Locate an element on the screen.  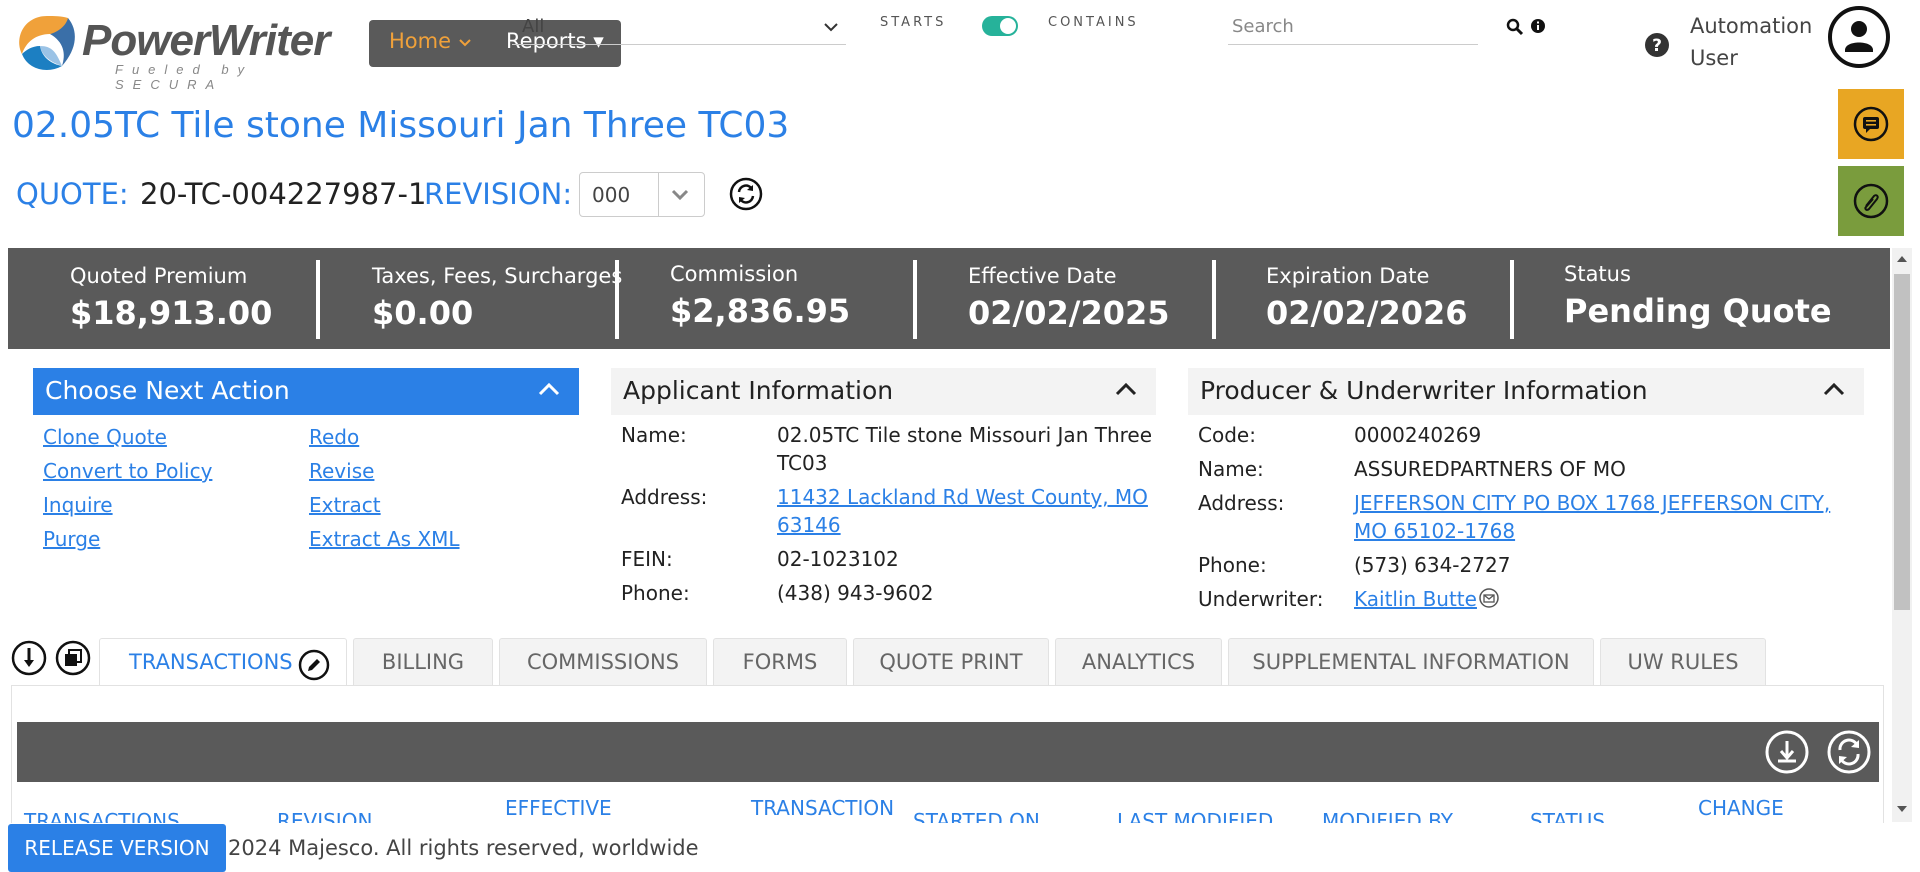
underwriter-link: Kaitlin Butte is located at coordinates (1415, 599).